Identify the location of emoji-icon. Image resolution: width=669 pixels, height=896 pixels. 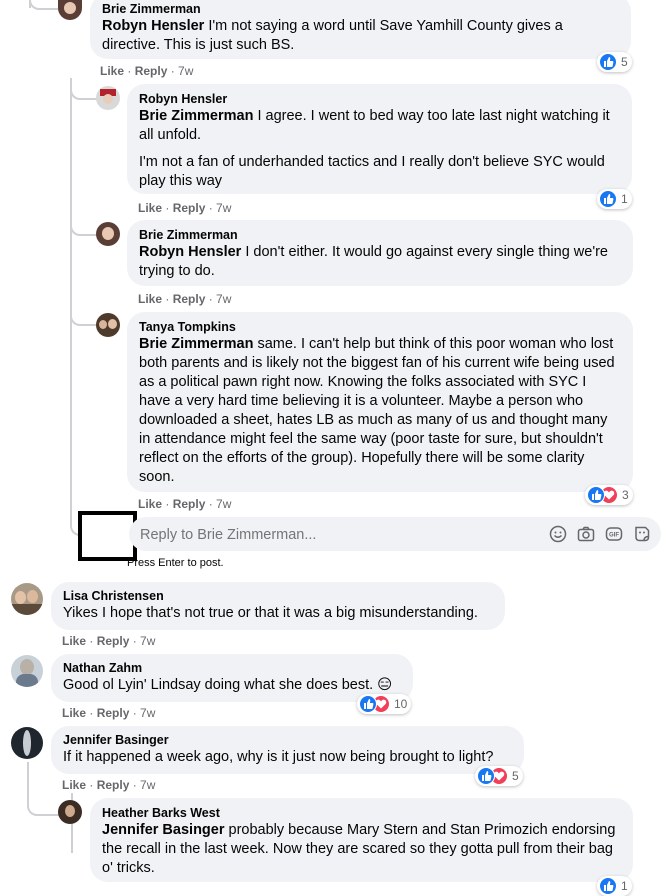
(558, 536).